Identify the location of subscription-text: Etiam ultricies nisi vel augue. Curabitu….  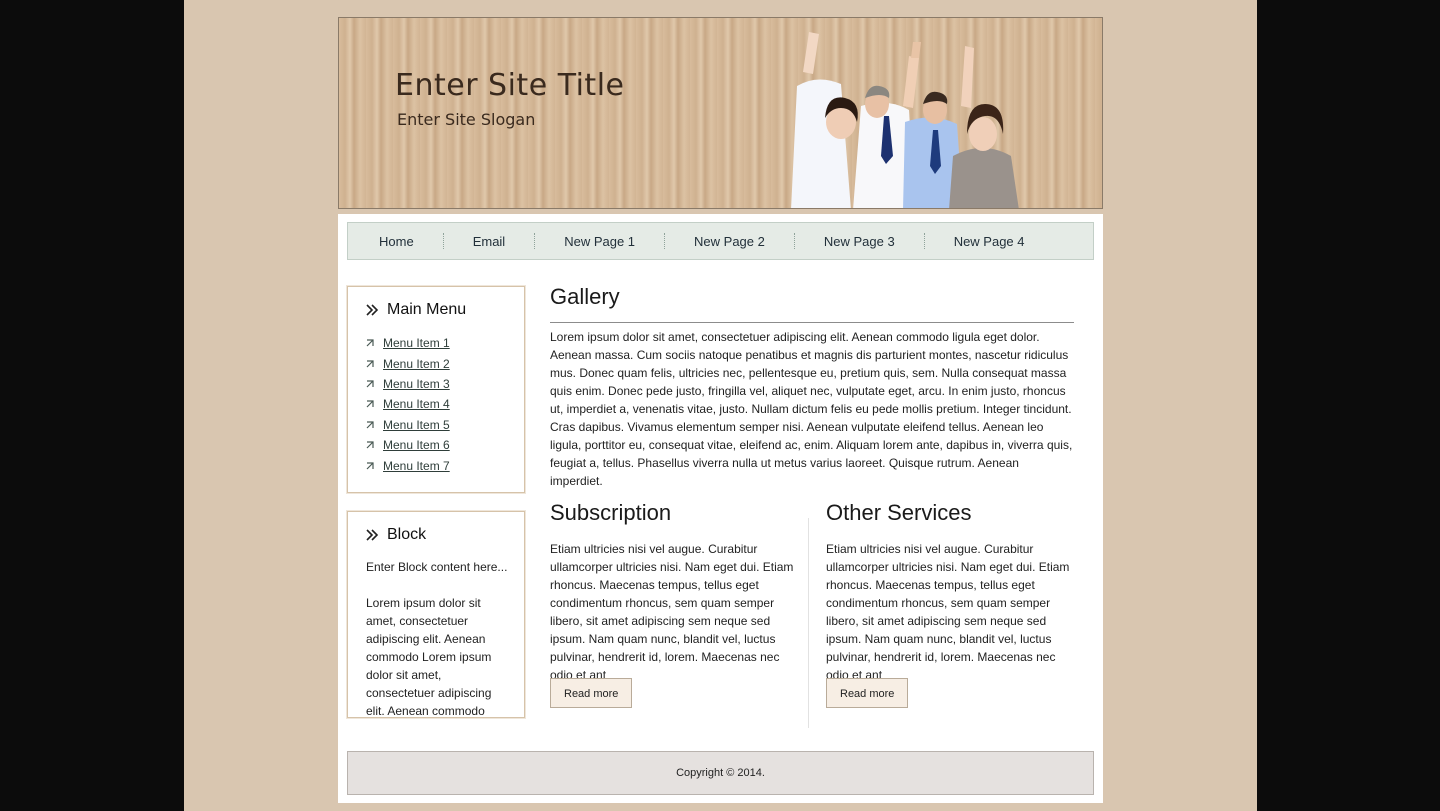
(672, 612).